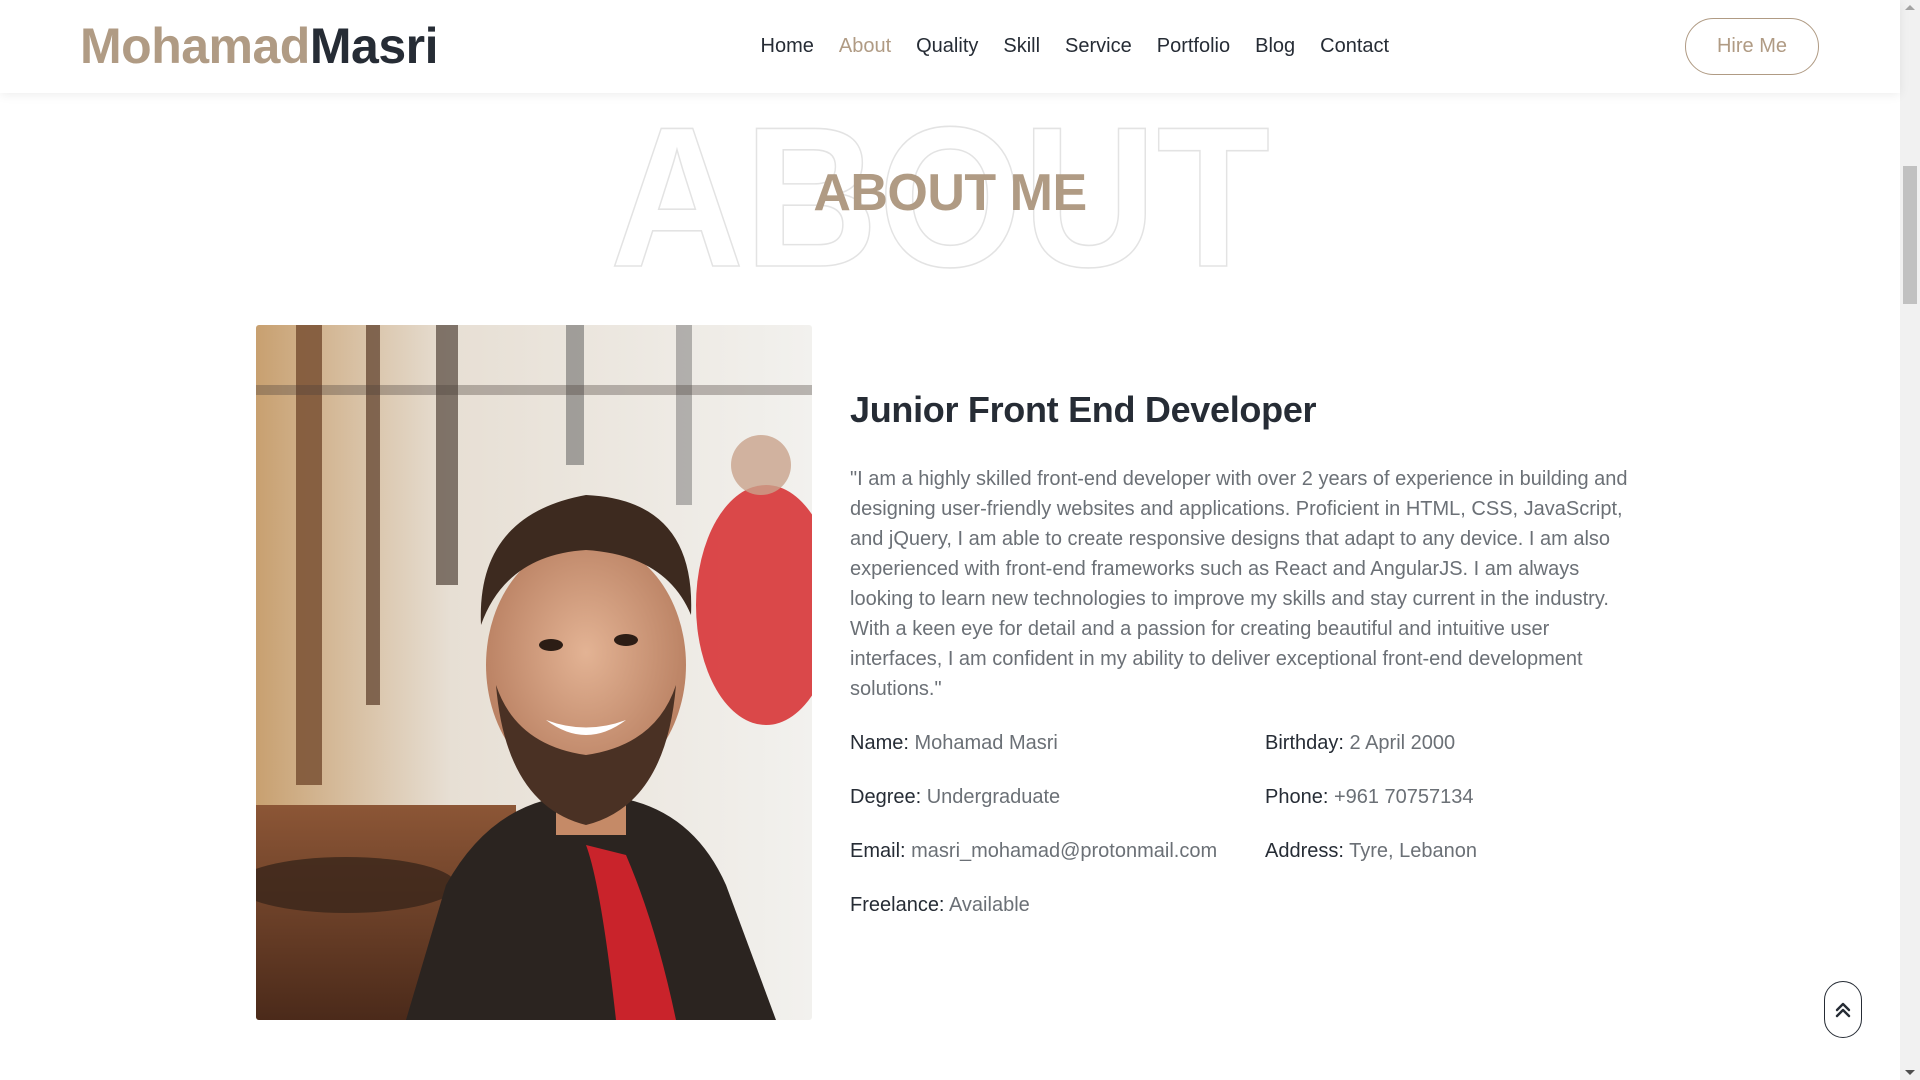 The height and width of the screenshot is (1080, 1920). I want to click on detail-email: Email: masri_mohamad@protonmail.com, so click(1057, 851).